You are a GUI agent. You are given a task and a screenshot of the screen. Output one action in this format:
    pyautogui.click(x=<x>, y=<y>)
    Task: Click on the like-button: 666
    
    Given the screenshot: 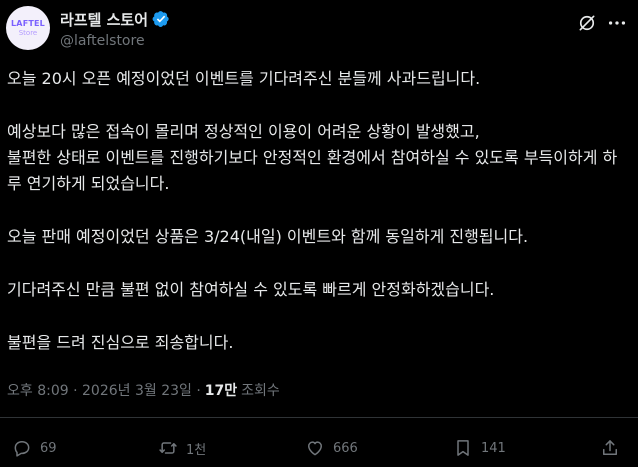 What is the action you would take?
    pyautogui.click(x=331, y=448)
    